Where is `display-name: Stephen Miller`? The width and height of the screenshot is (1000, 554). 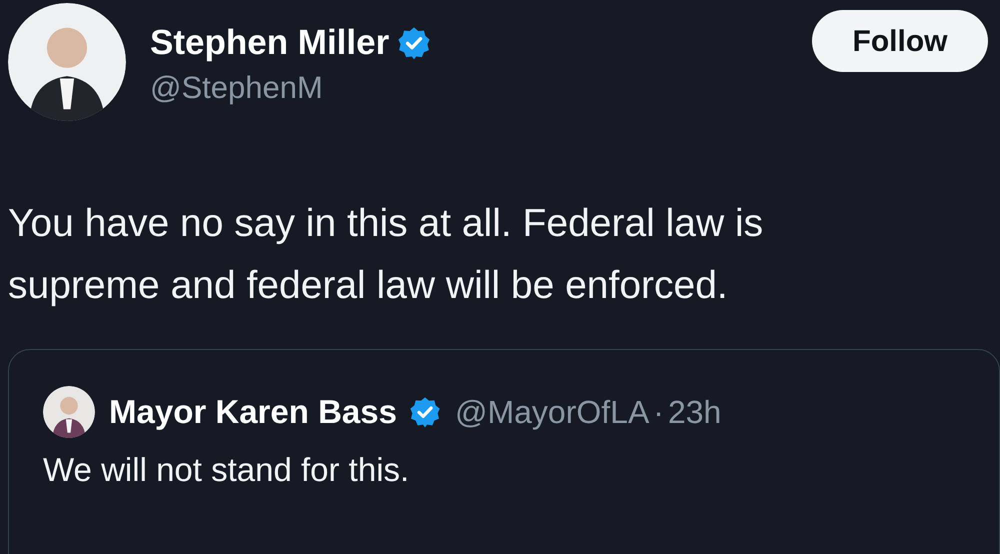 display-name: Stephen Miller is located at coordinates (270, 43).